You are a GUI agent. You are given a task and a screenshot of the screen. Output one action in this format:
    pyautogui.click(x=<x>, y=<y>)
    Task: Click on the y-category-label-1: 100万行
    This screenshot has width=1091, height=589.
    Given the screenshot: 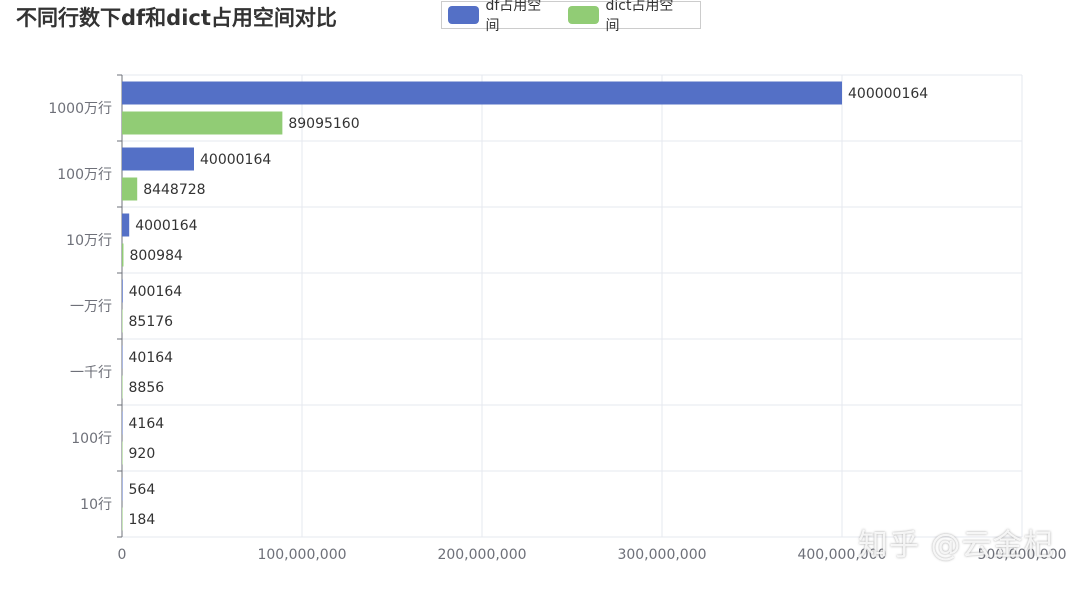 What is the action you would take?
    pyautogui.click(x=84, y=175)
    